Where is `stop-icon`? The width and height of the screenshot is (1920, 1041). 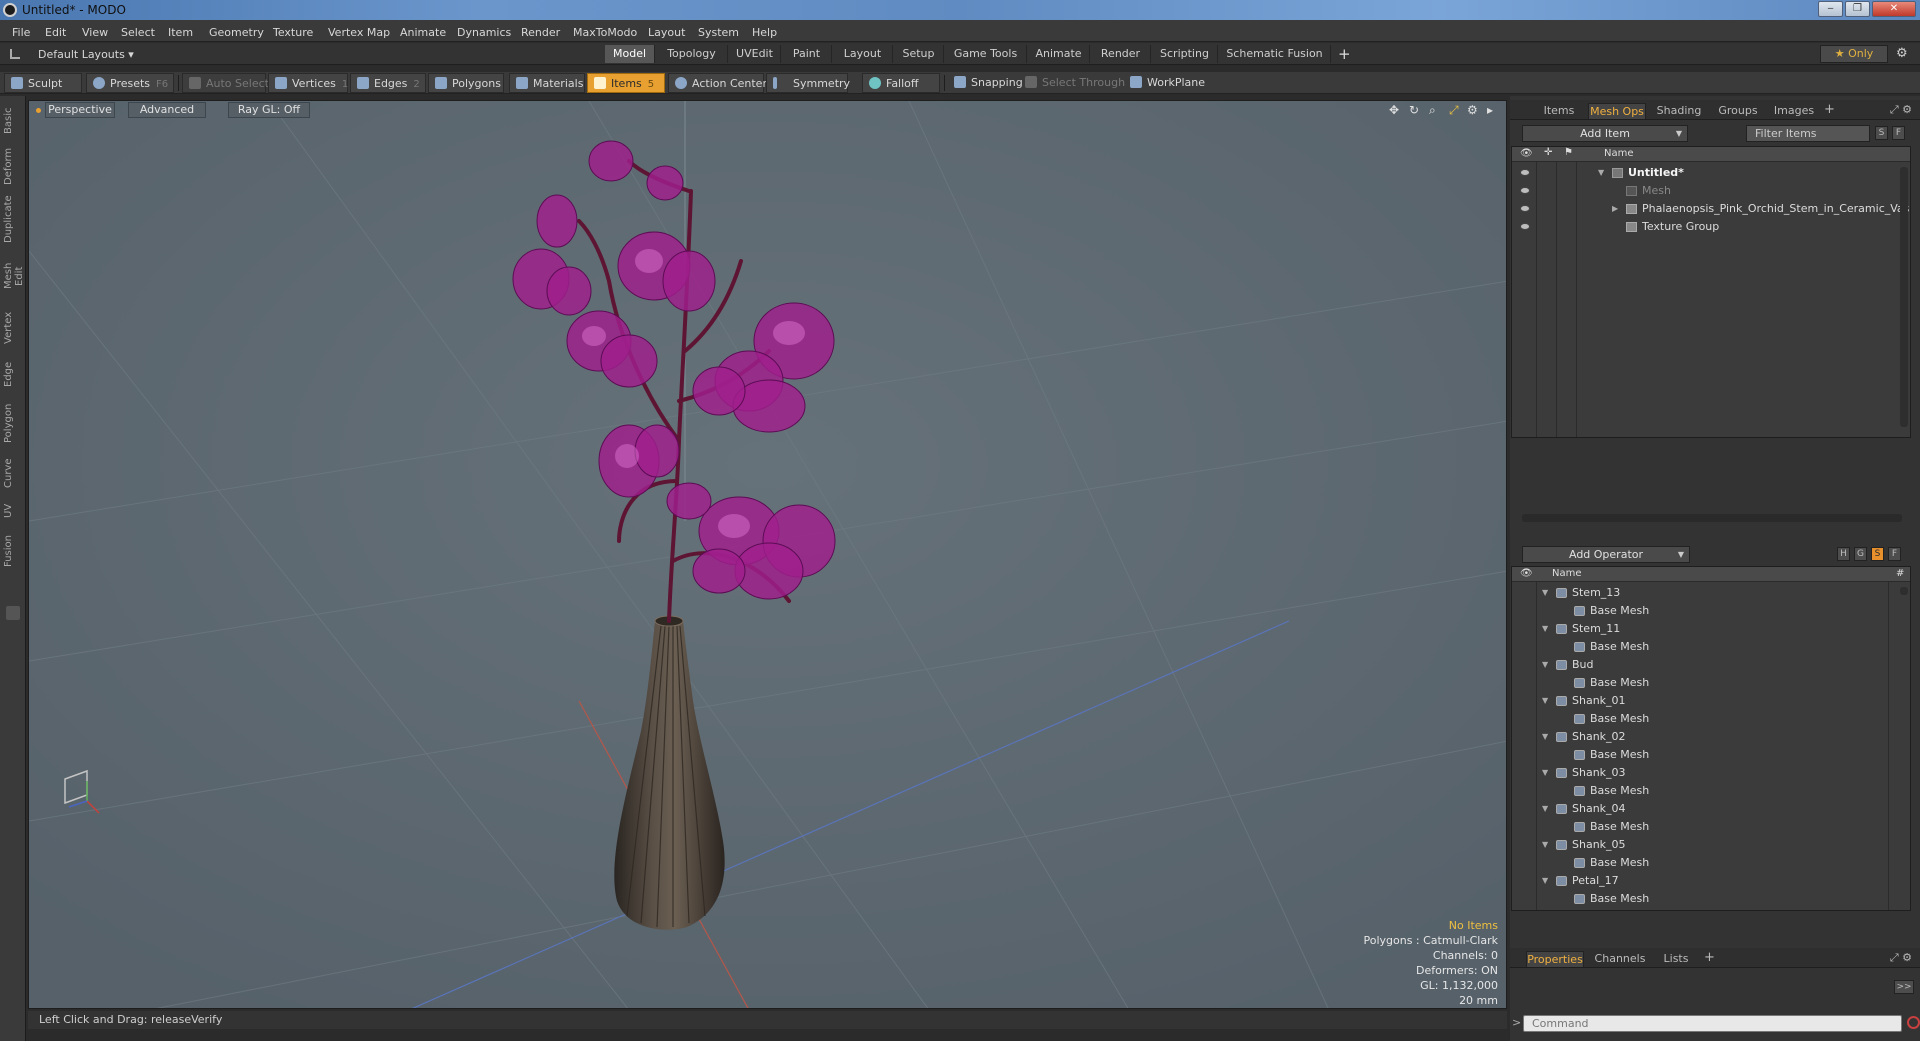 stop-icon is located at coordinates (1913, 1022).